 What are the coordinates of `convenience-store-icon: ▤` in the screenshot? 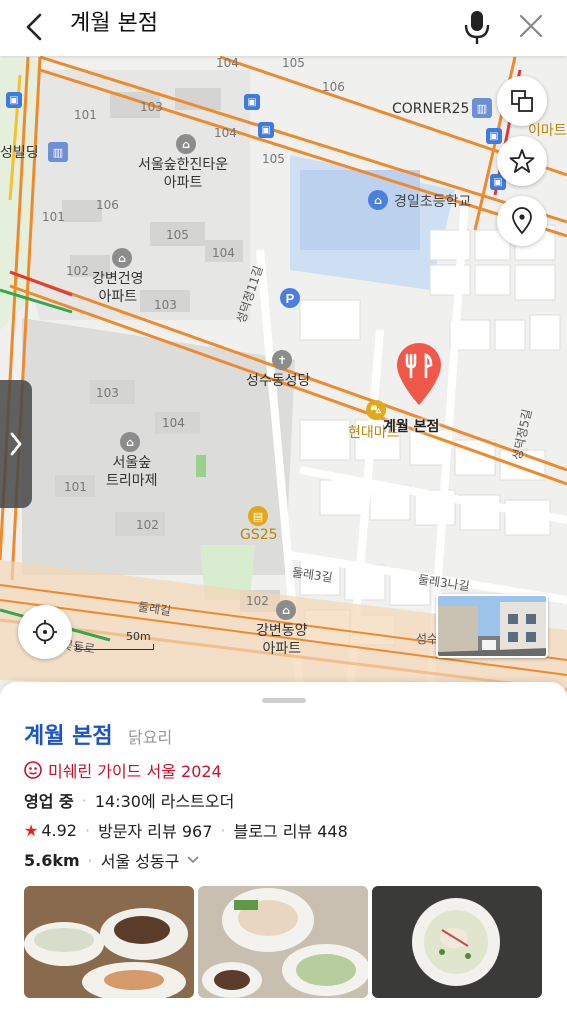 It's located at (258, 516).